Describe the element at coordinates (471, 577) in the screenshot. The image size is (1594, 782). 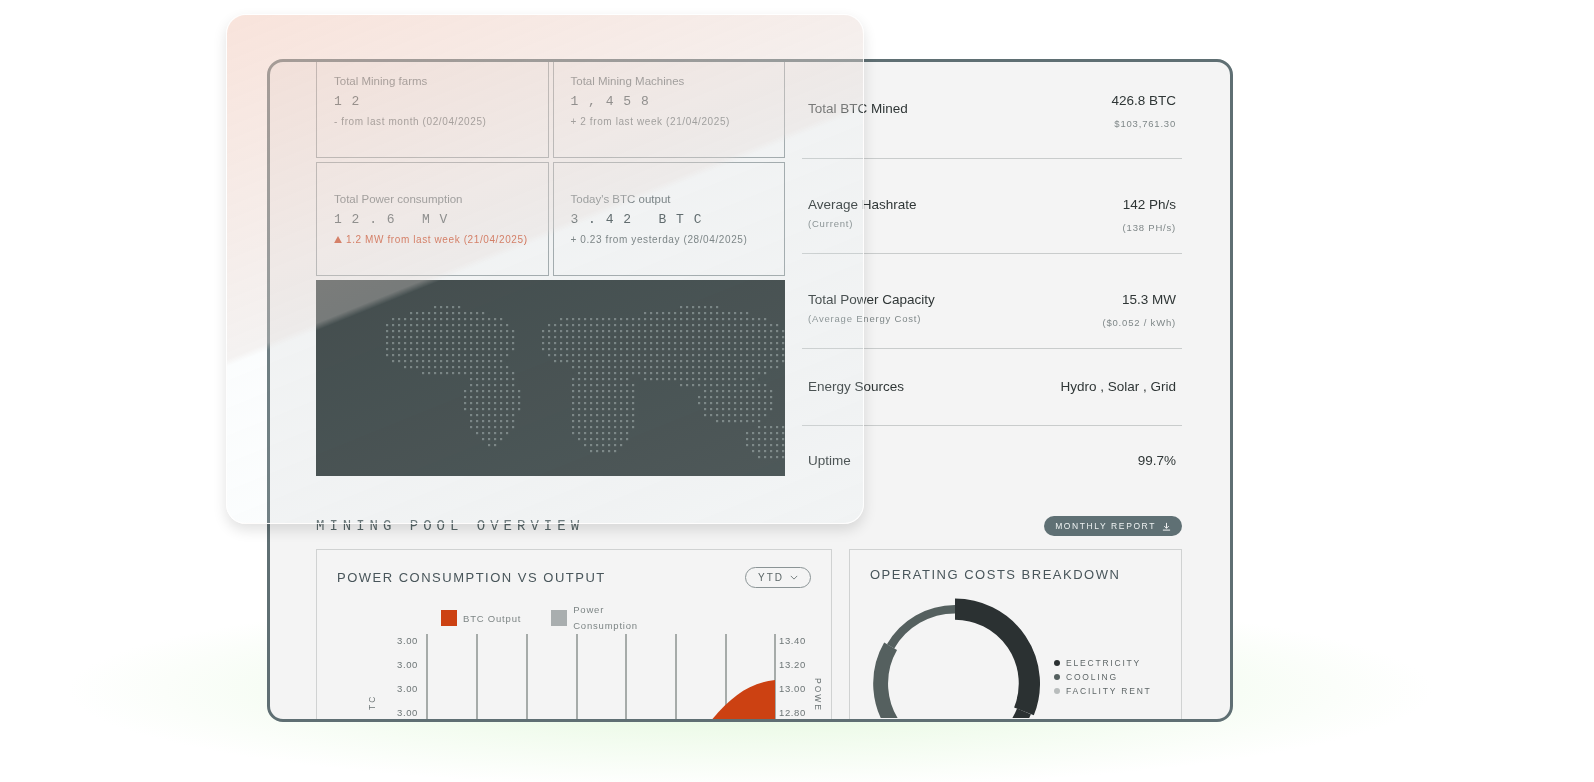
I see `chart-title: POWER CONSUMPTION VS OUTPUT` at that location.